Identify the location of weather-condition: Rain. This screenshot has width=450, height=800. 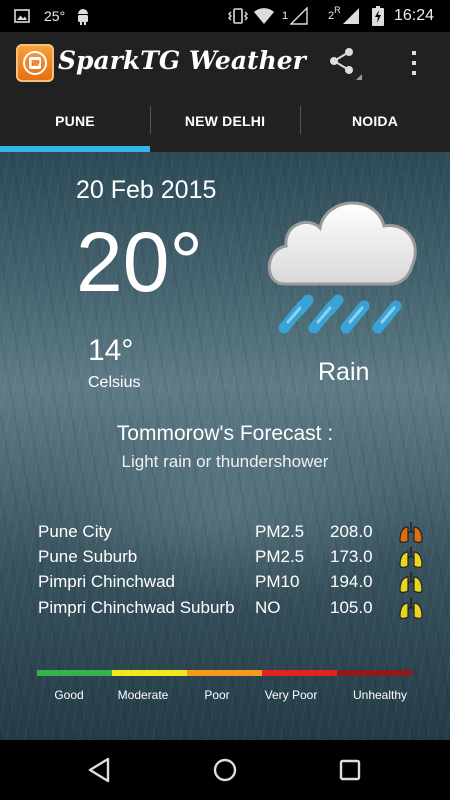
(344, 372).